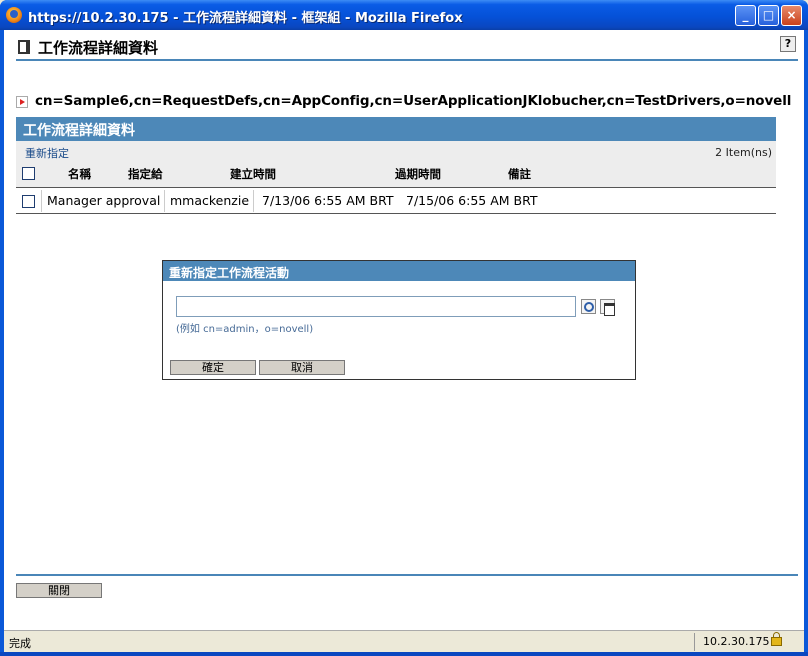 The width and height of the screenshot is (808, 656). What do you see at coordinates (328, 200) in the screenshot?
I see `cell-created: 7/13/06 6:55 AM BRT` at bounding box center [328, 200].